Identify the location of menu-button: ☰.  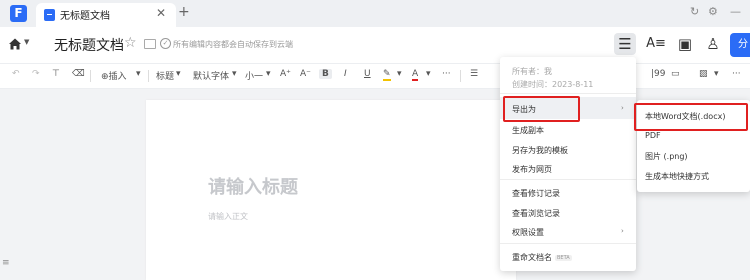
(625, 44).